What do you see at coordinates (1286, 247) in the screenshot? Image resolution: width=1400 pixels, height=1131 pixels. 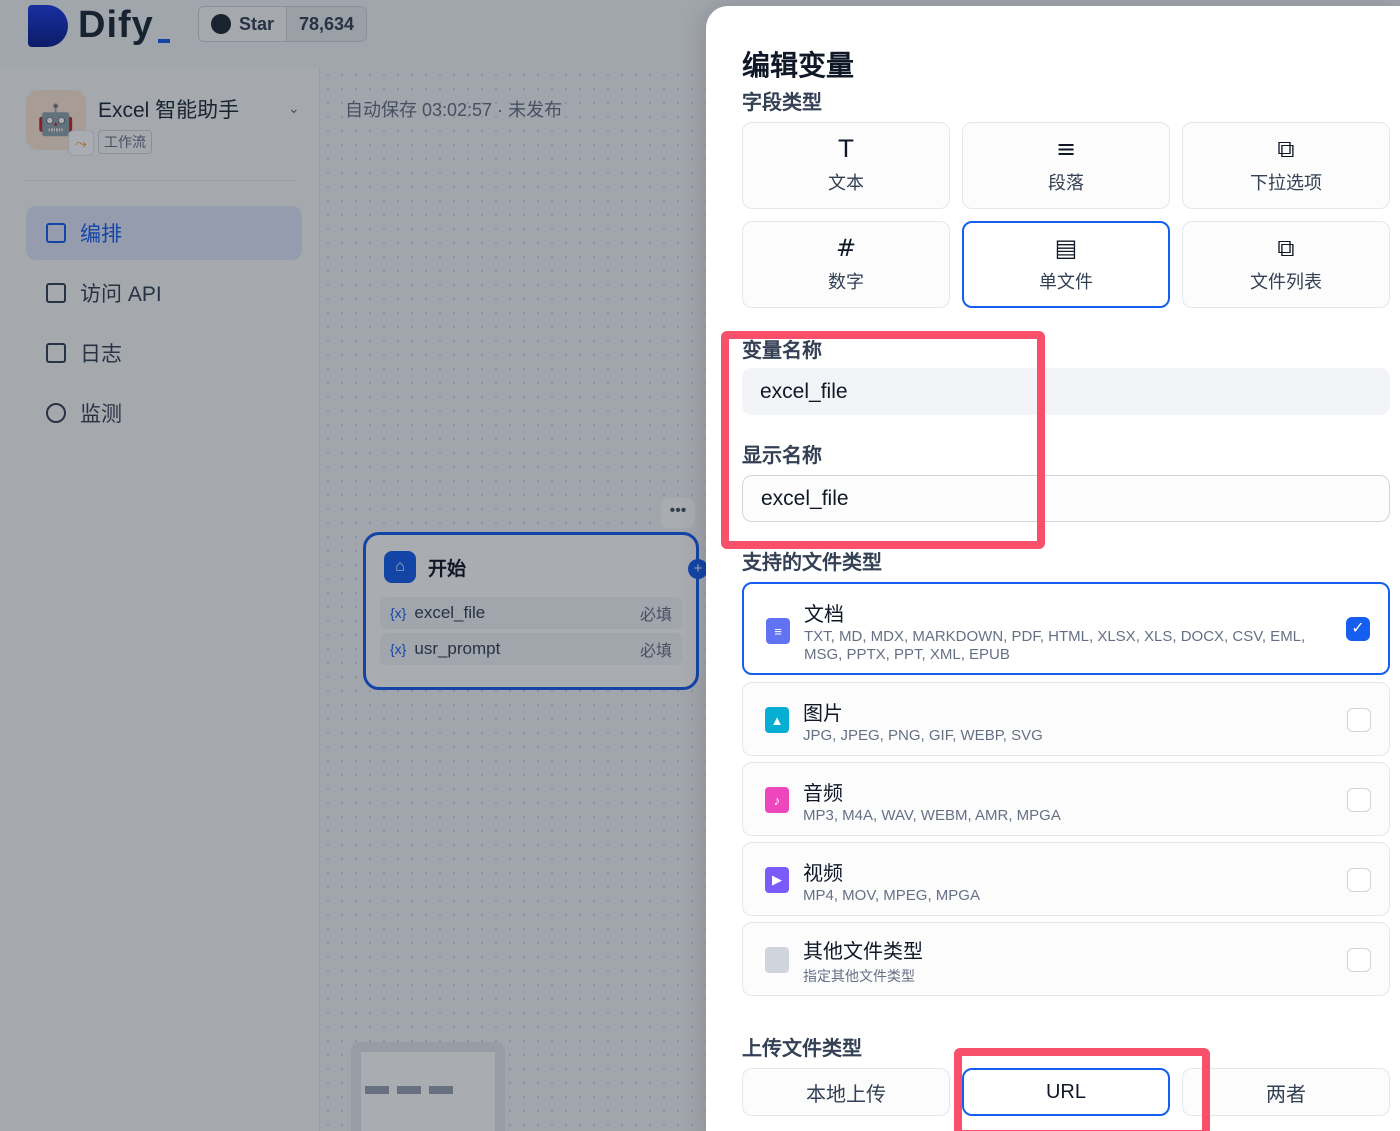 I see `file-list-icon: ⧉` at bounding box center [1286, 247].